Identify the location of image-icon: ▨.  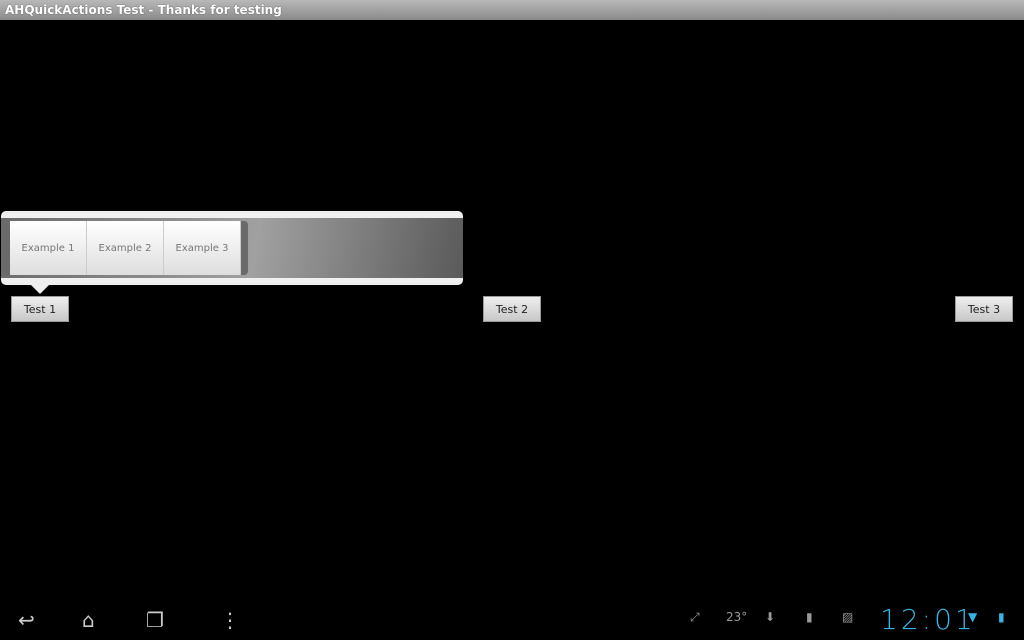
(848, 617).